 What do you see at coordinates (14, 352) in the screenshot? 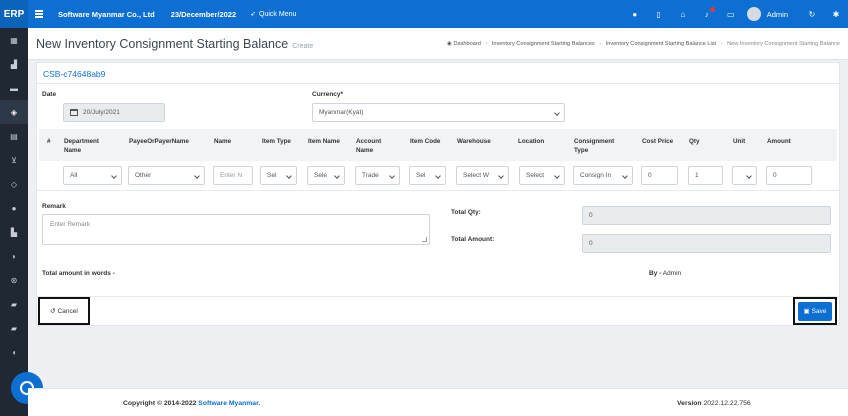
I see `comment-icon: ◖` at bounding box center [14, 352].